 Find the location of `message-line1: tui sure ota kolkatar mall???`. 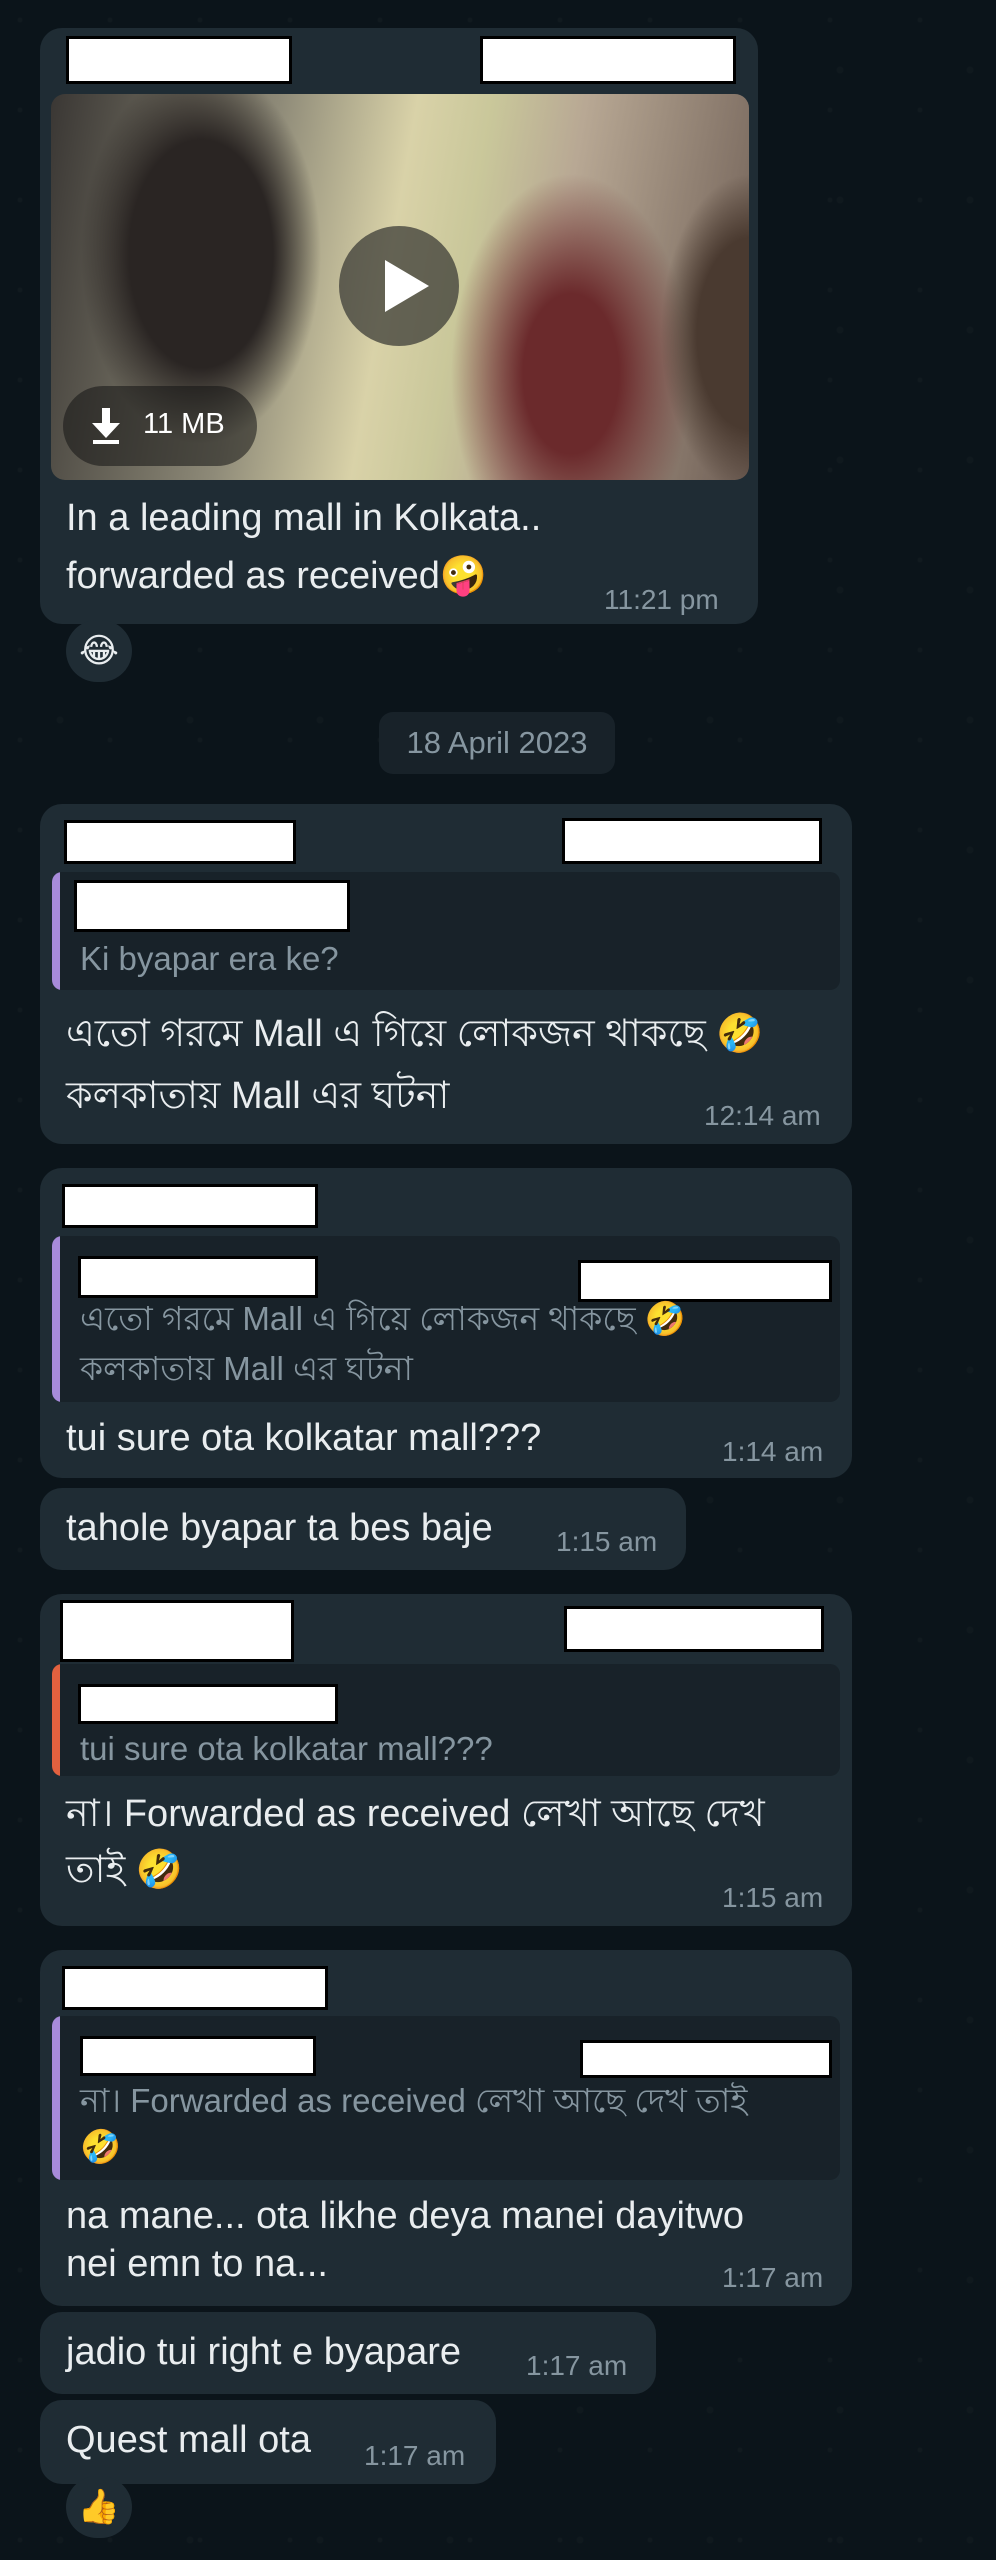

message-line1: tui sure ota kolkatar mall??? is located at coordinates (304, 1438).